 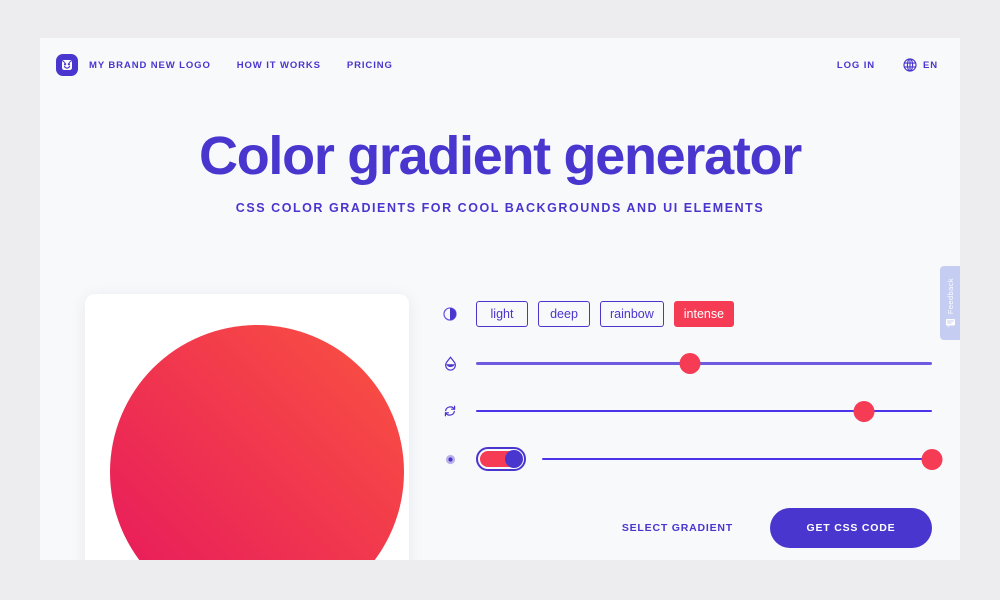 I want to click on preset-button-rainbow: rainbow, so click(x=632, y=314).